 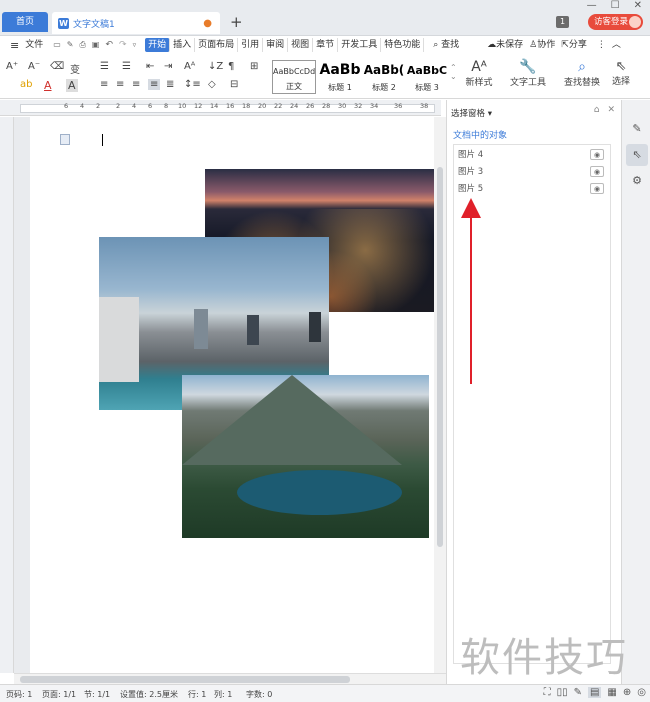 I want to click on font-color-icon: A, so click(x=48, y=85).